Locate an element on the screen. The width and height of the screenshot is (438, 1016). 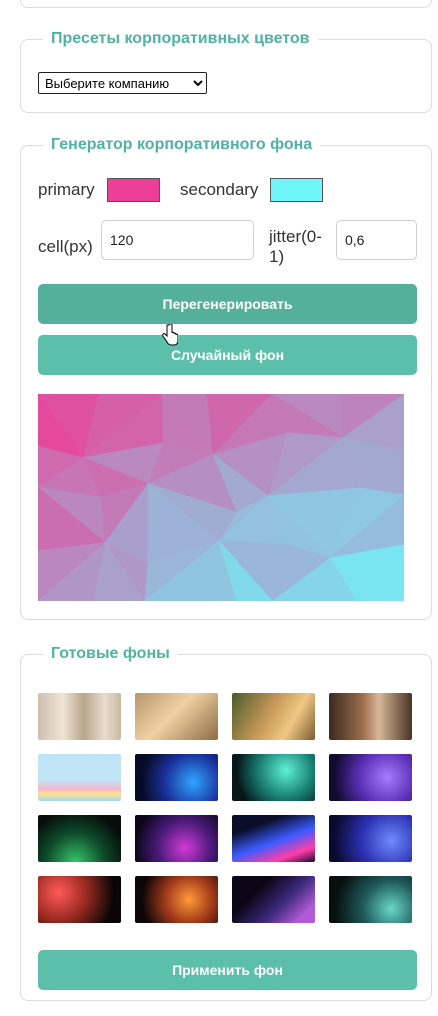
apply-background-button: Применить фон is located at coordinates (227, 970).